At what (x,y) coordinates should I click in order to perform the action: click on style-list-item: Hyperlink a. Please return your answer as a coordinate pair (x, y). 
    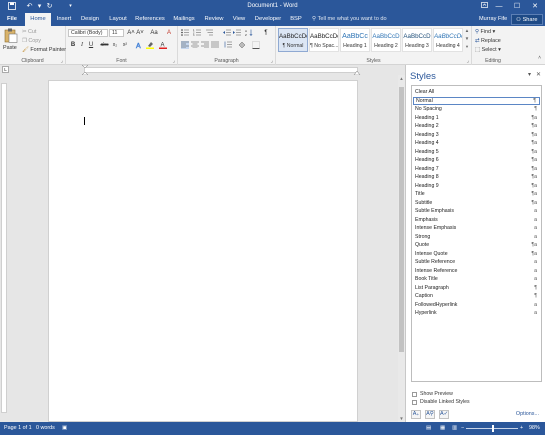
    Looking at the image, I should click on (476, 313).